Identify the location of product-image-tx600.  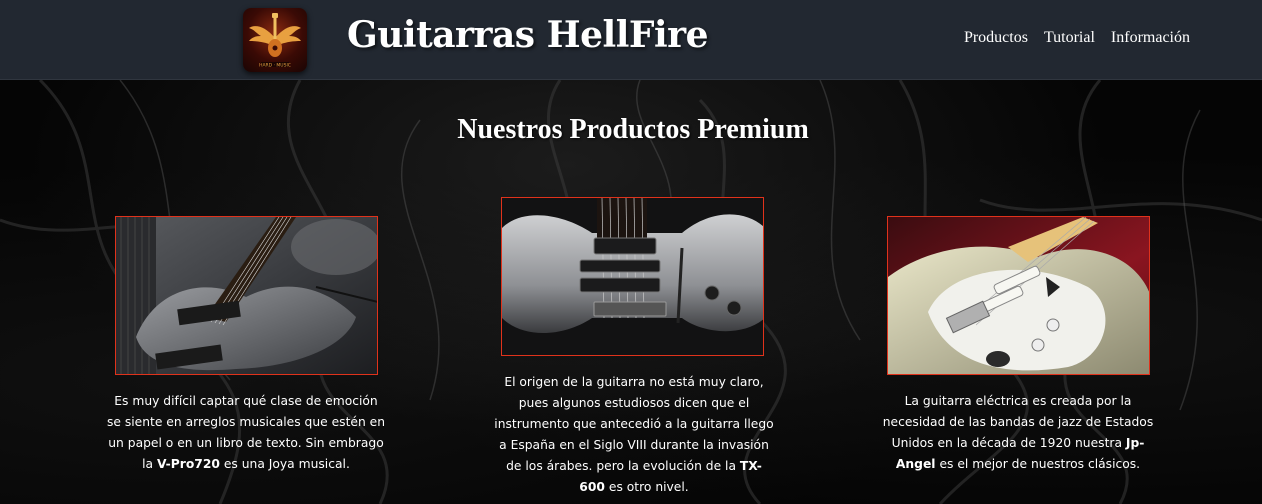
(632, 276).